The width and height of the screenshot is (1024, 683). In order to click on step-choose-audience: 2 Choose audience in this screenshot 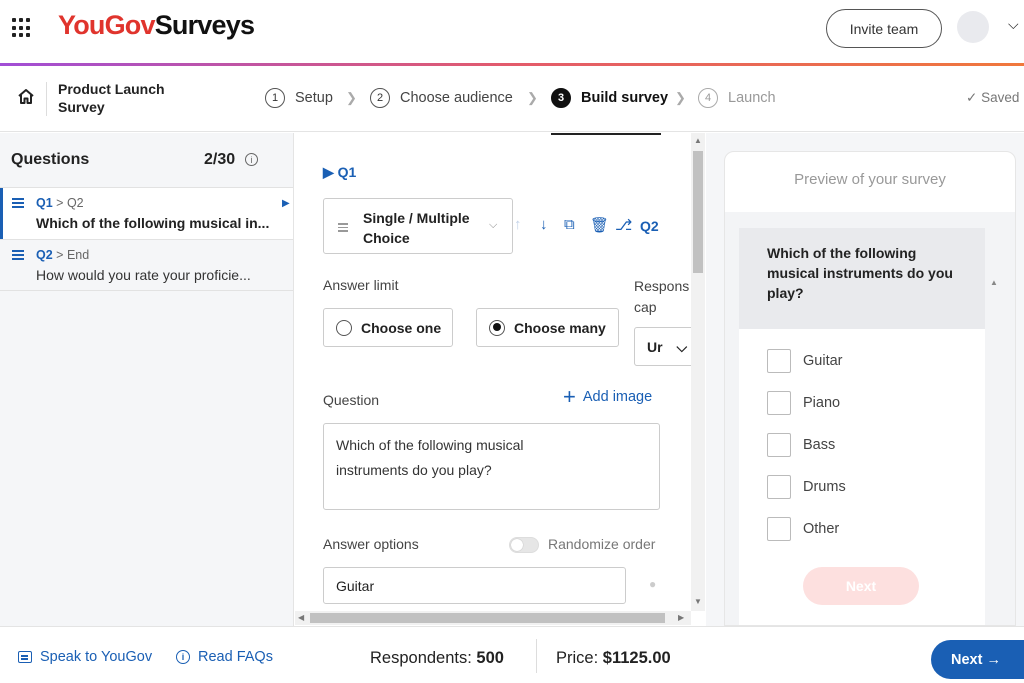, I will do `click(441, 98)`.